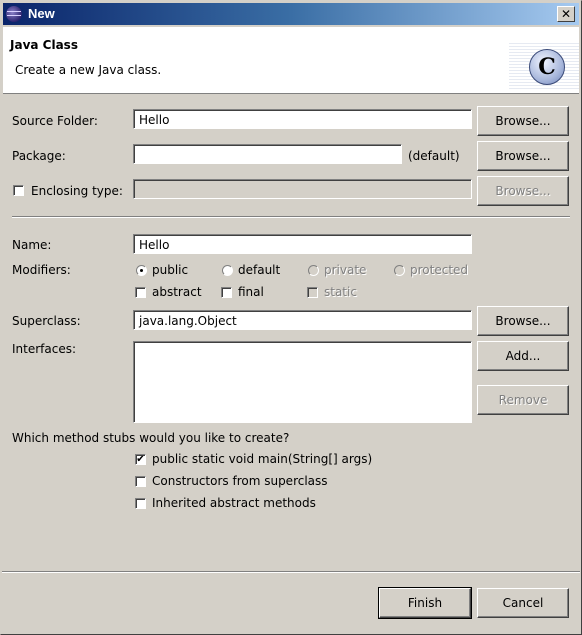 The width and height of the screenshot is (582, 635). Describe the element at coordinates (302, 189) in the screenshot. I see `enclosing-type-input` at that location.